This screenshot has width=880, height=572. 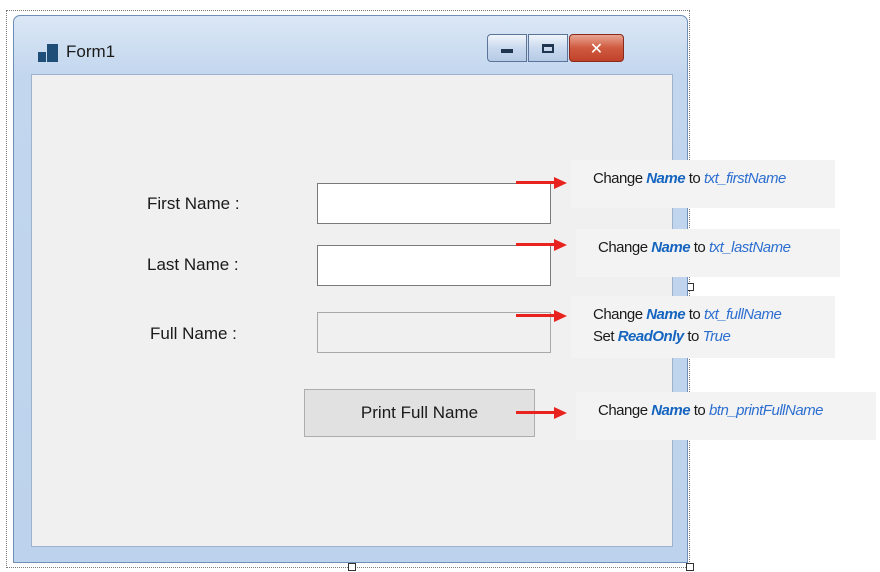 I want to click on full-name-label: Full Name :, so click(x=193, y=333).